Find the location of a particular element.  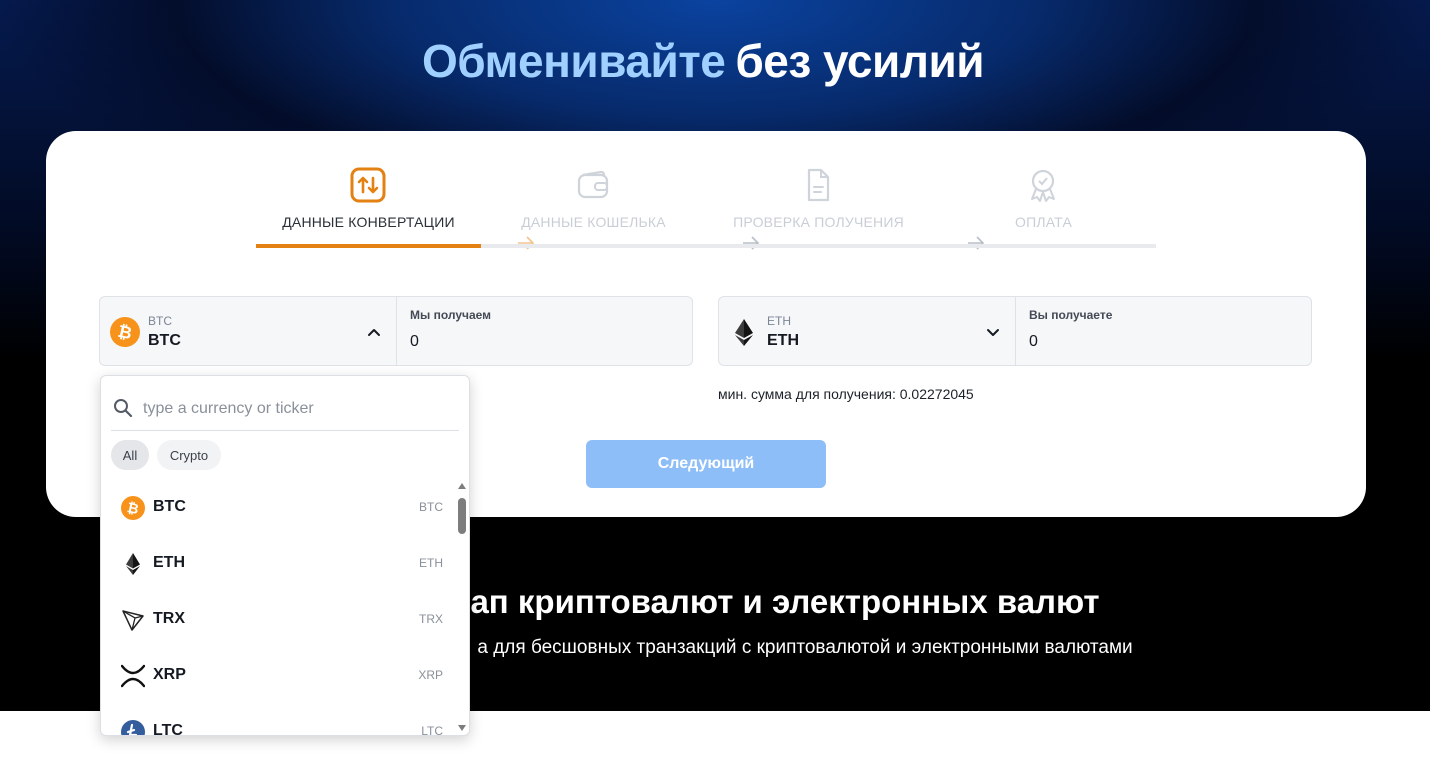

step-label: ПРОВЕРКА ПОЛУЧЕНИЯ is located at coordinates (818, 222).